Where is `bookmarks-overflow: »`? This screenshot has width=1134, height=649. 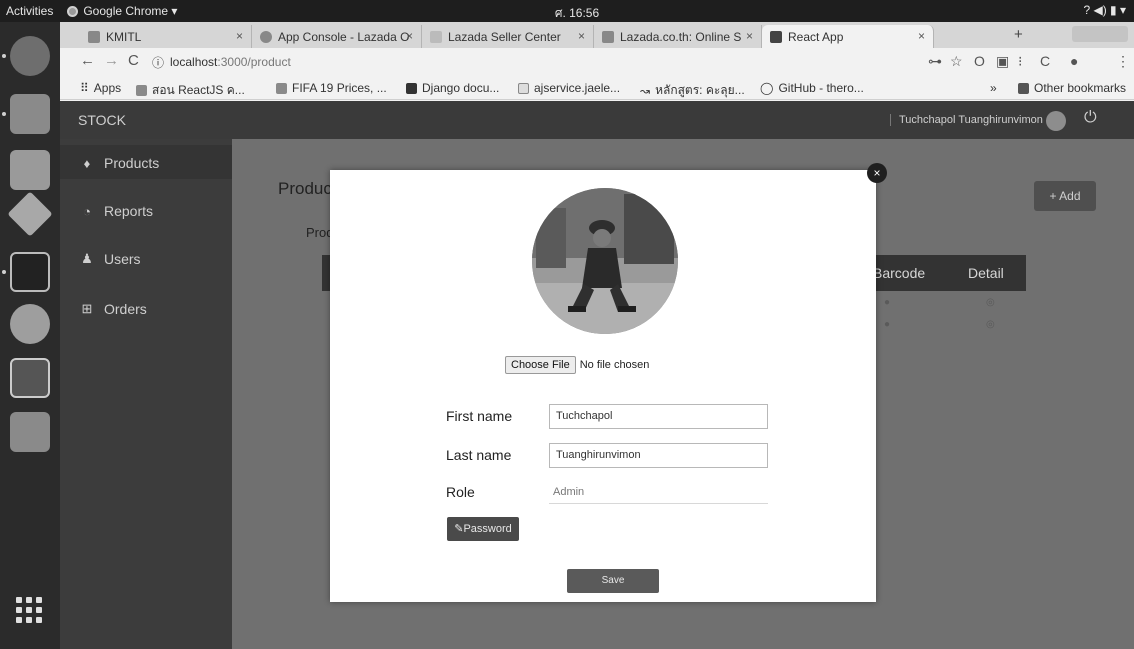
bookmarks-overflow: » is located at coordinates (993, 88).